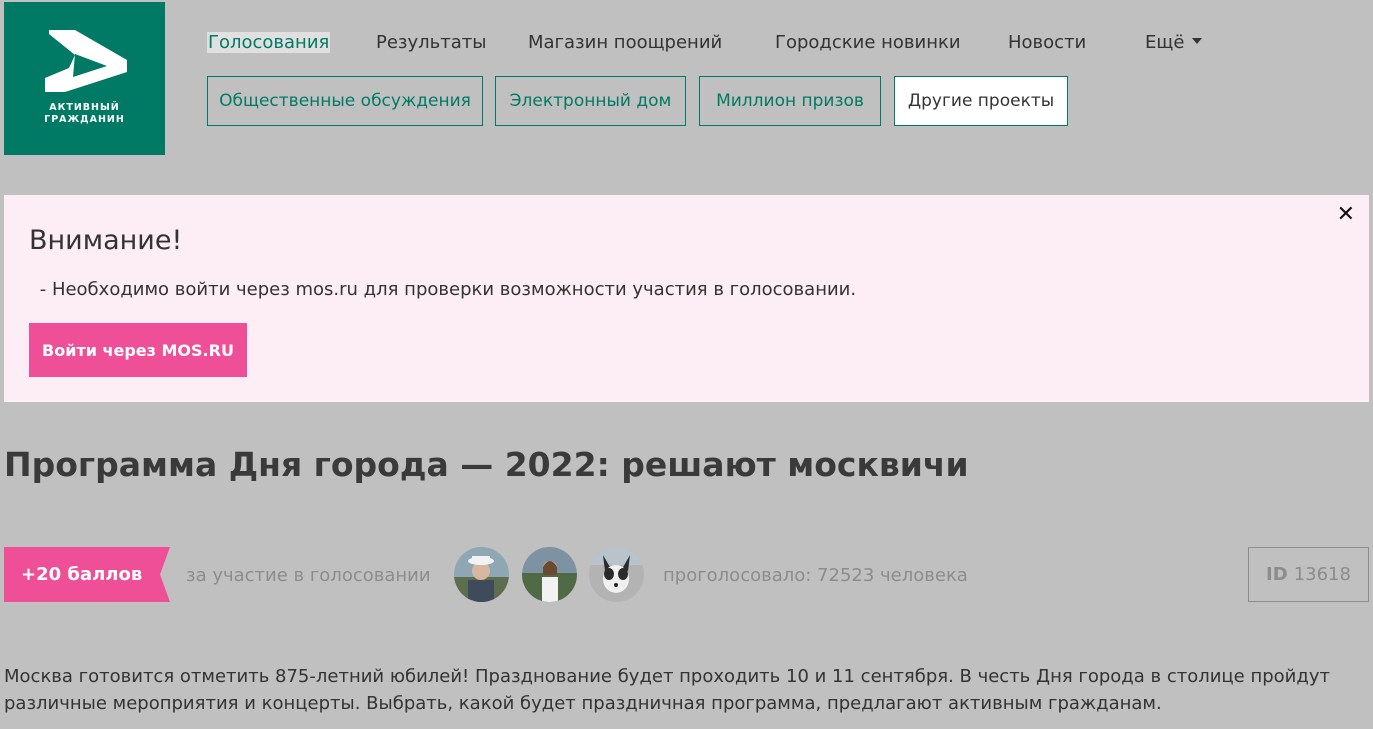 The height and width of the screenshot is (729, 1373). What do you see at coordinates (84, 107) in the screenshot?
I see `logo-text-line1: АКТИВНЫЙ` at bounding box center [84, 107].